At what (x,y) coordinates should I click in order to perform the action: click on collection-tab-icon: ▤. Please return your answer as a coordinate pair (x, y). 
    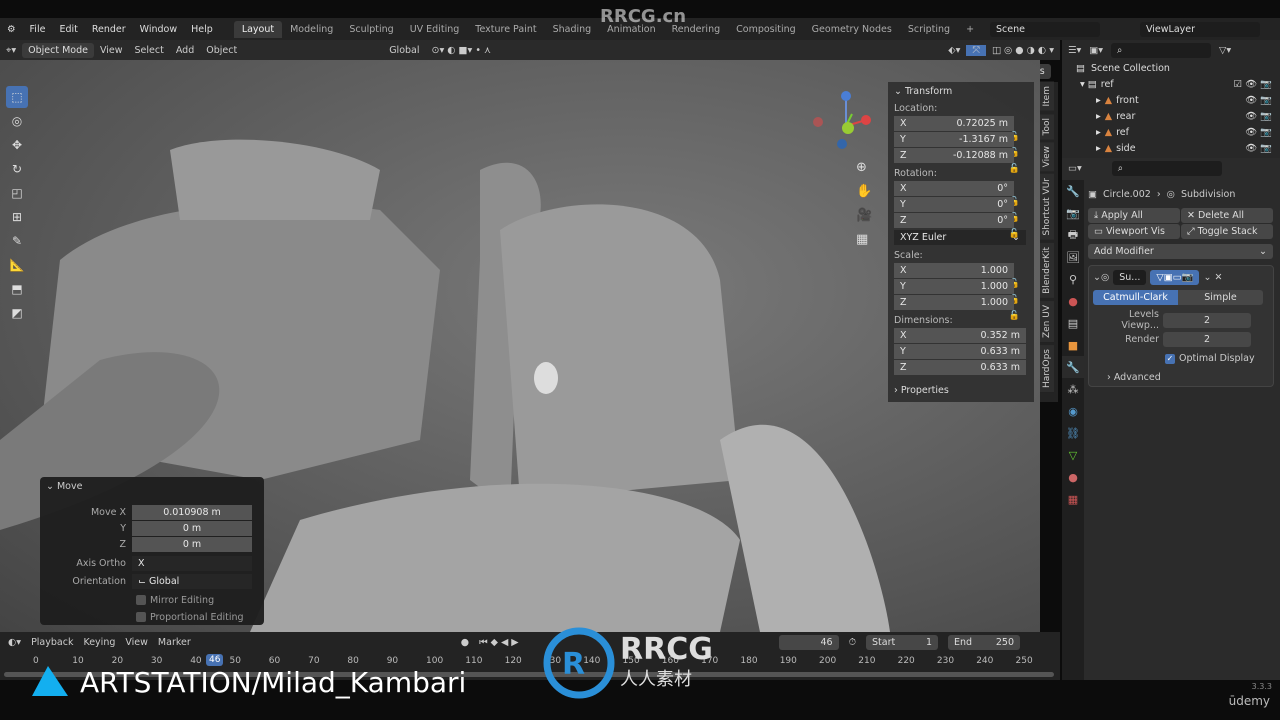
    Looking at the image, I should click on (1073, 323).